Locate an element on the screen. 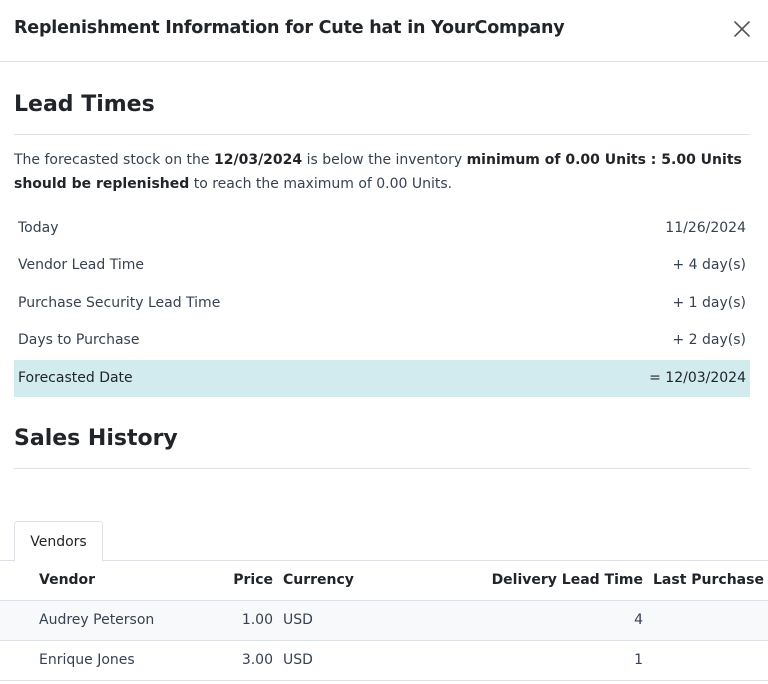 This screenshot has height=684, width=768. lead-time-row-vendor: Vendor Lead Time + 4 day(s) is located at coordinates (382, 265).